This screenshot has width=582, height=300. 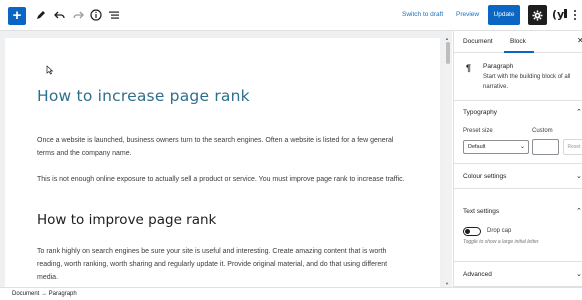 I want to click on settings-button, so click(x=537, y=15).